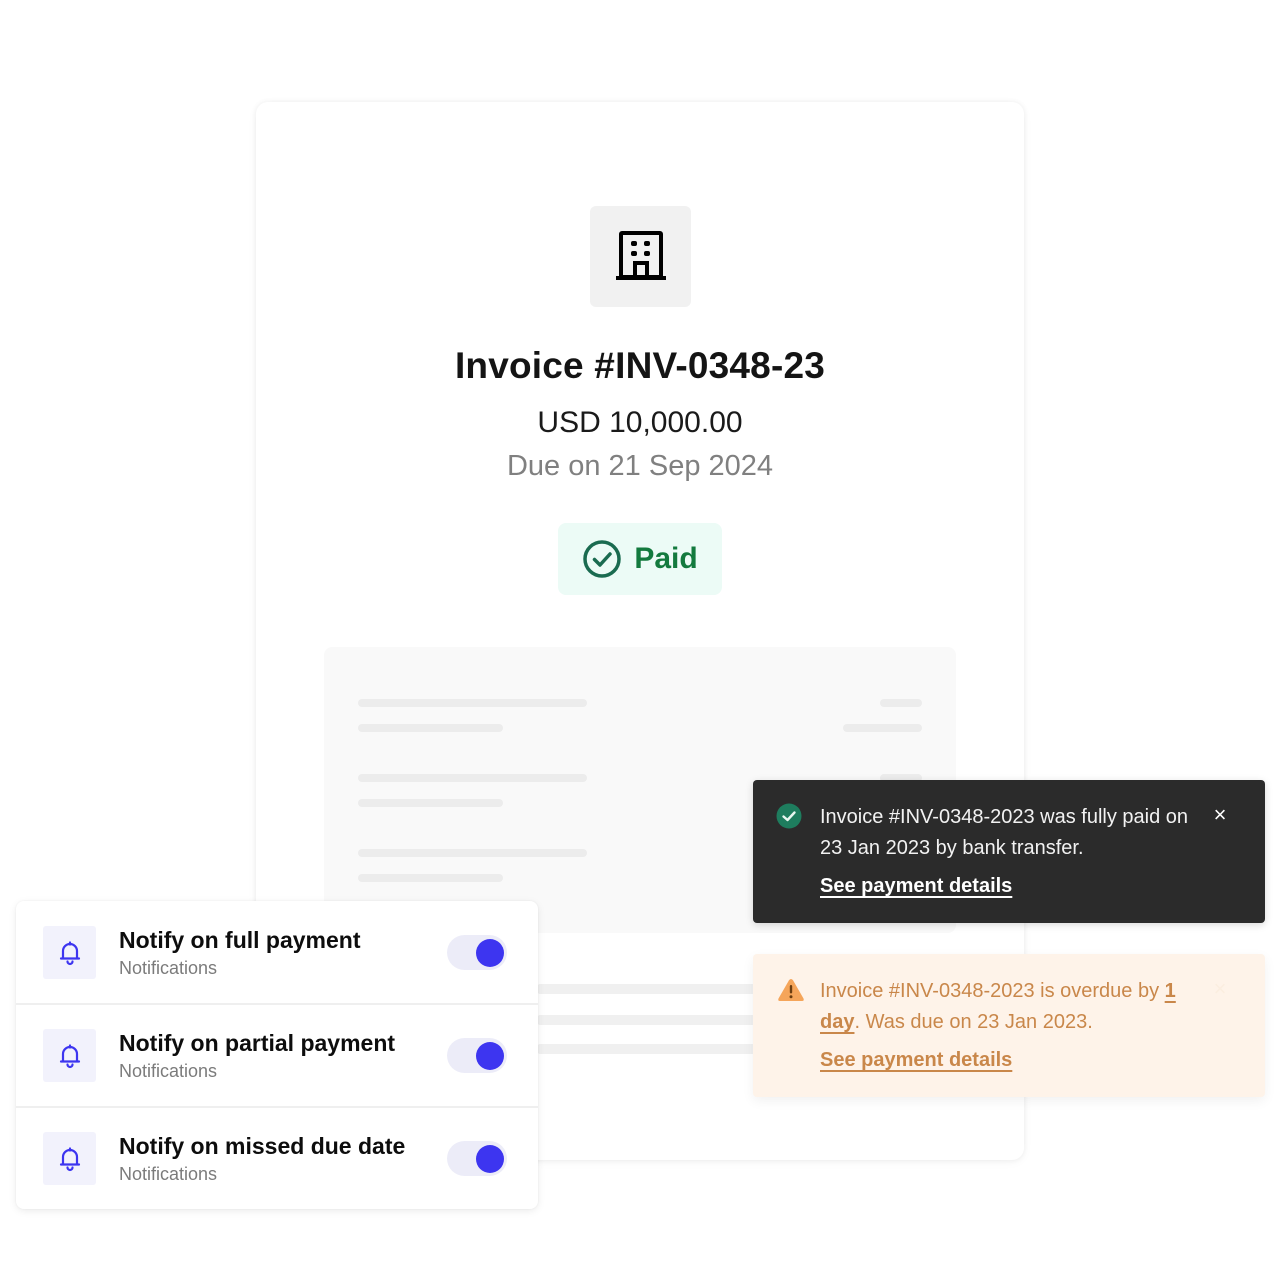  Describe the element at coordinates (640, 466) in the screenshot. I see `invoice-due-date: Due on 21 Sep 2024` at that location.